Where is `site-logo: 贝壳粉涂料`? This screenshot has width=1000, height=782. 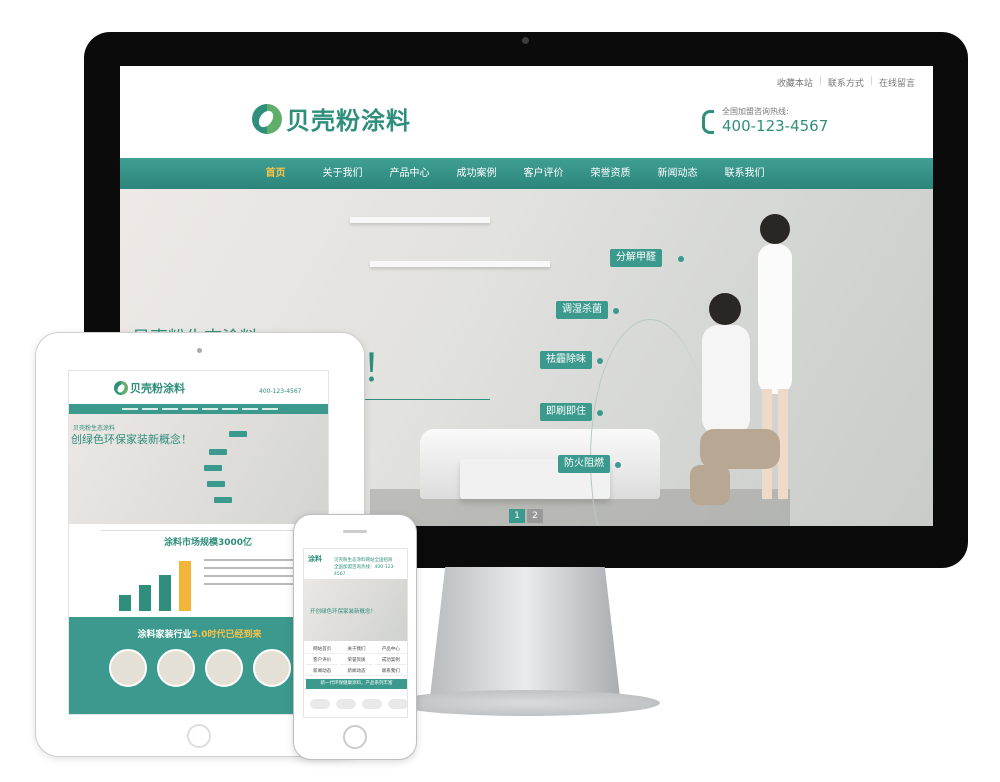
site-logo: 贝壳粉涂料 is located at coordinates (331, 118).